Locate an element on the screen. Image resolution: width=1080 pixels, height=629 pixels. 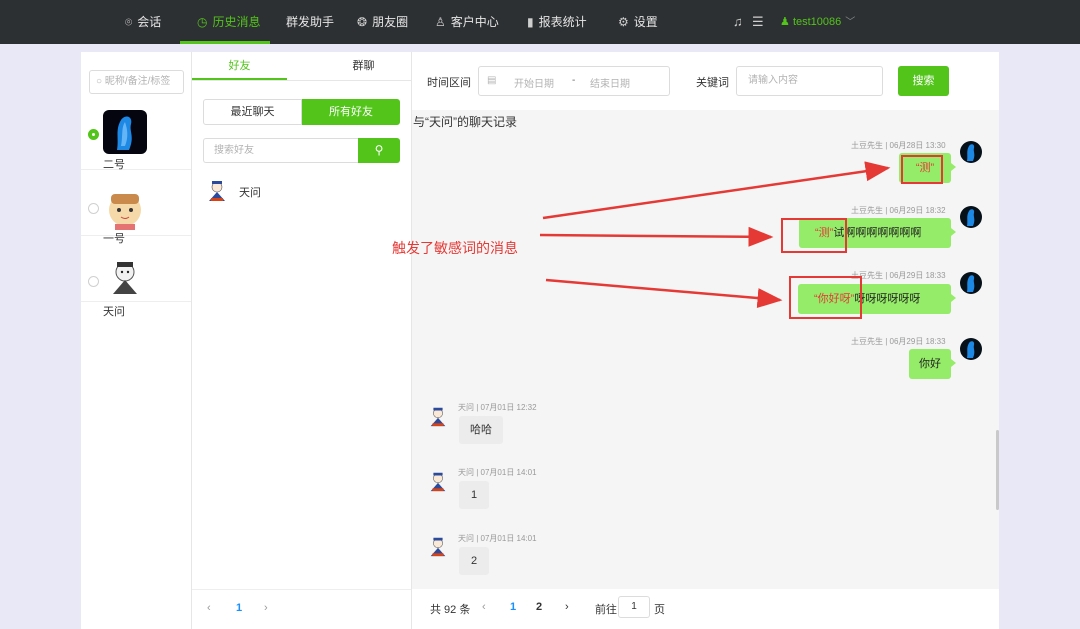
database-icon: ☰ is located at coordinates (758, 22).